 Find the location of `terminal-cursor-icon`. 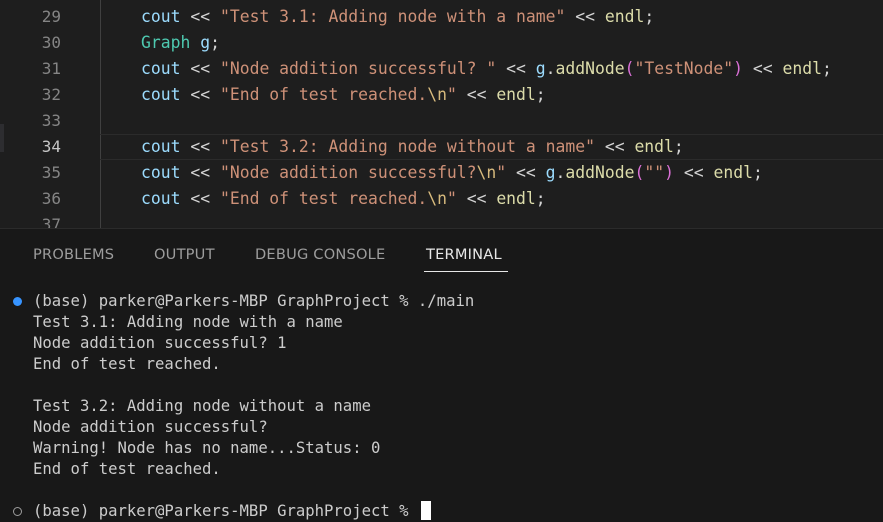

terminal-cursor-icon is located at coordinates (425, 510).